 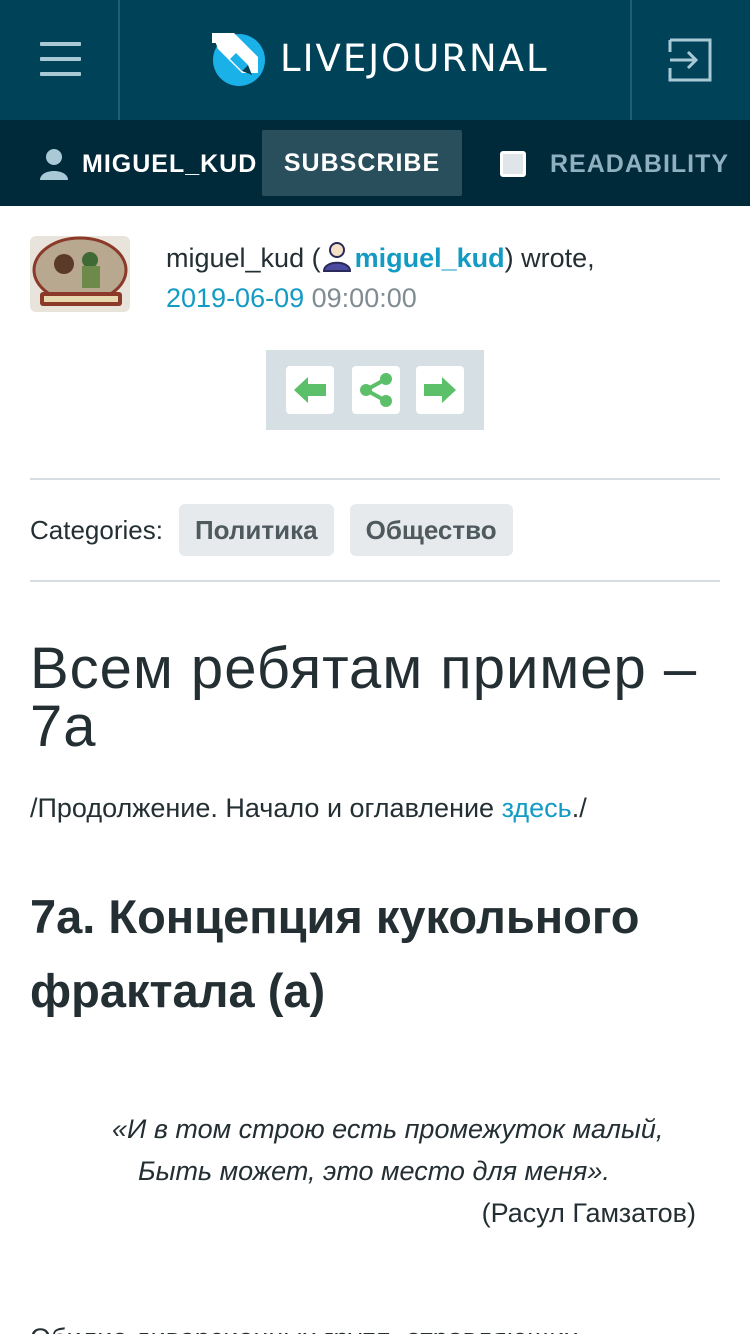 I want to click on livejournal-logo-icon, so click(x=238, y=59).